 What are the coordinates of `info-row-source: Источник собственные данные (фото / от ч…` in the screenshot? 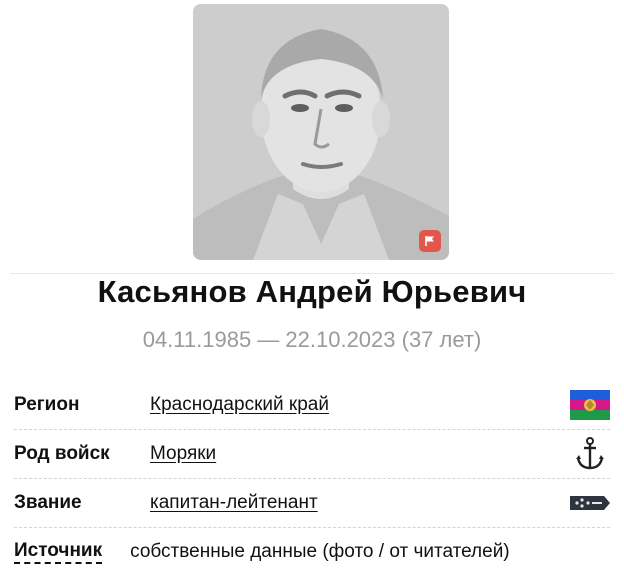 It's located at (312, 552).